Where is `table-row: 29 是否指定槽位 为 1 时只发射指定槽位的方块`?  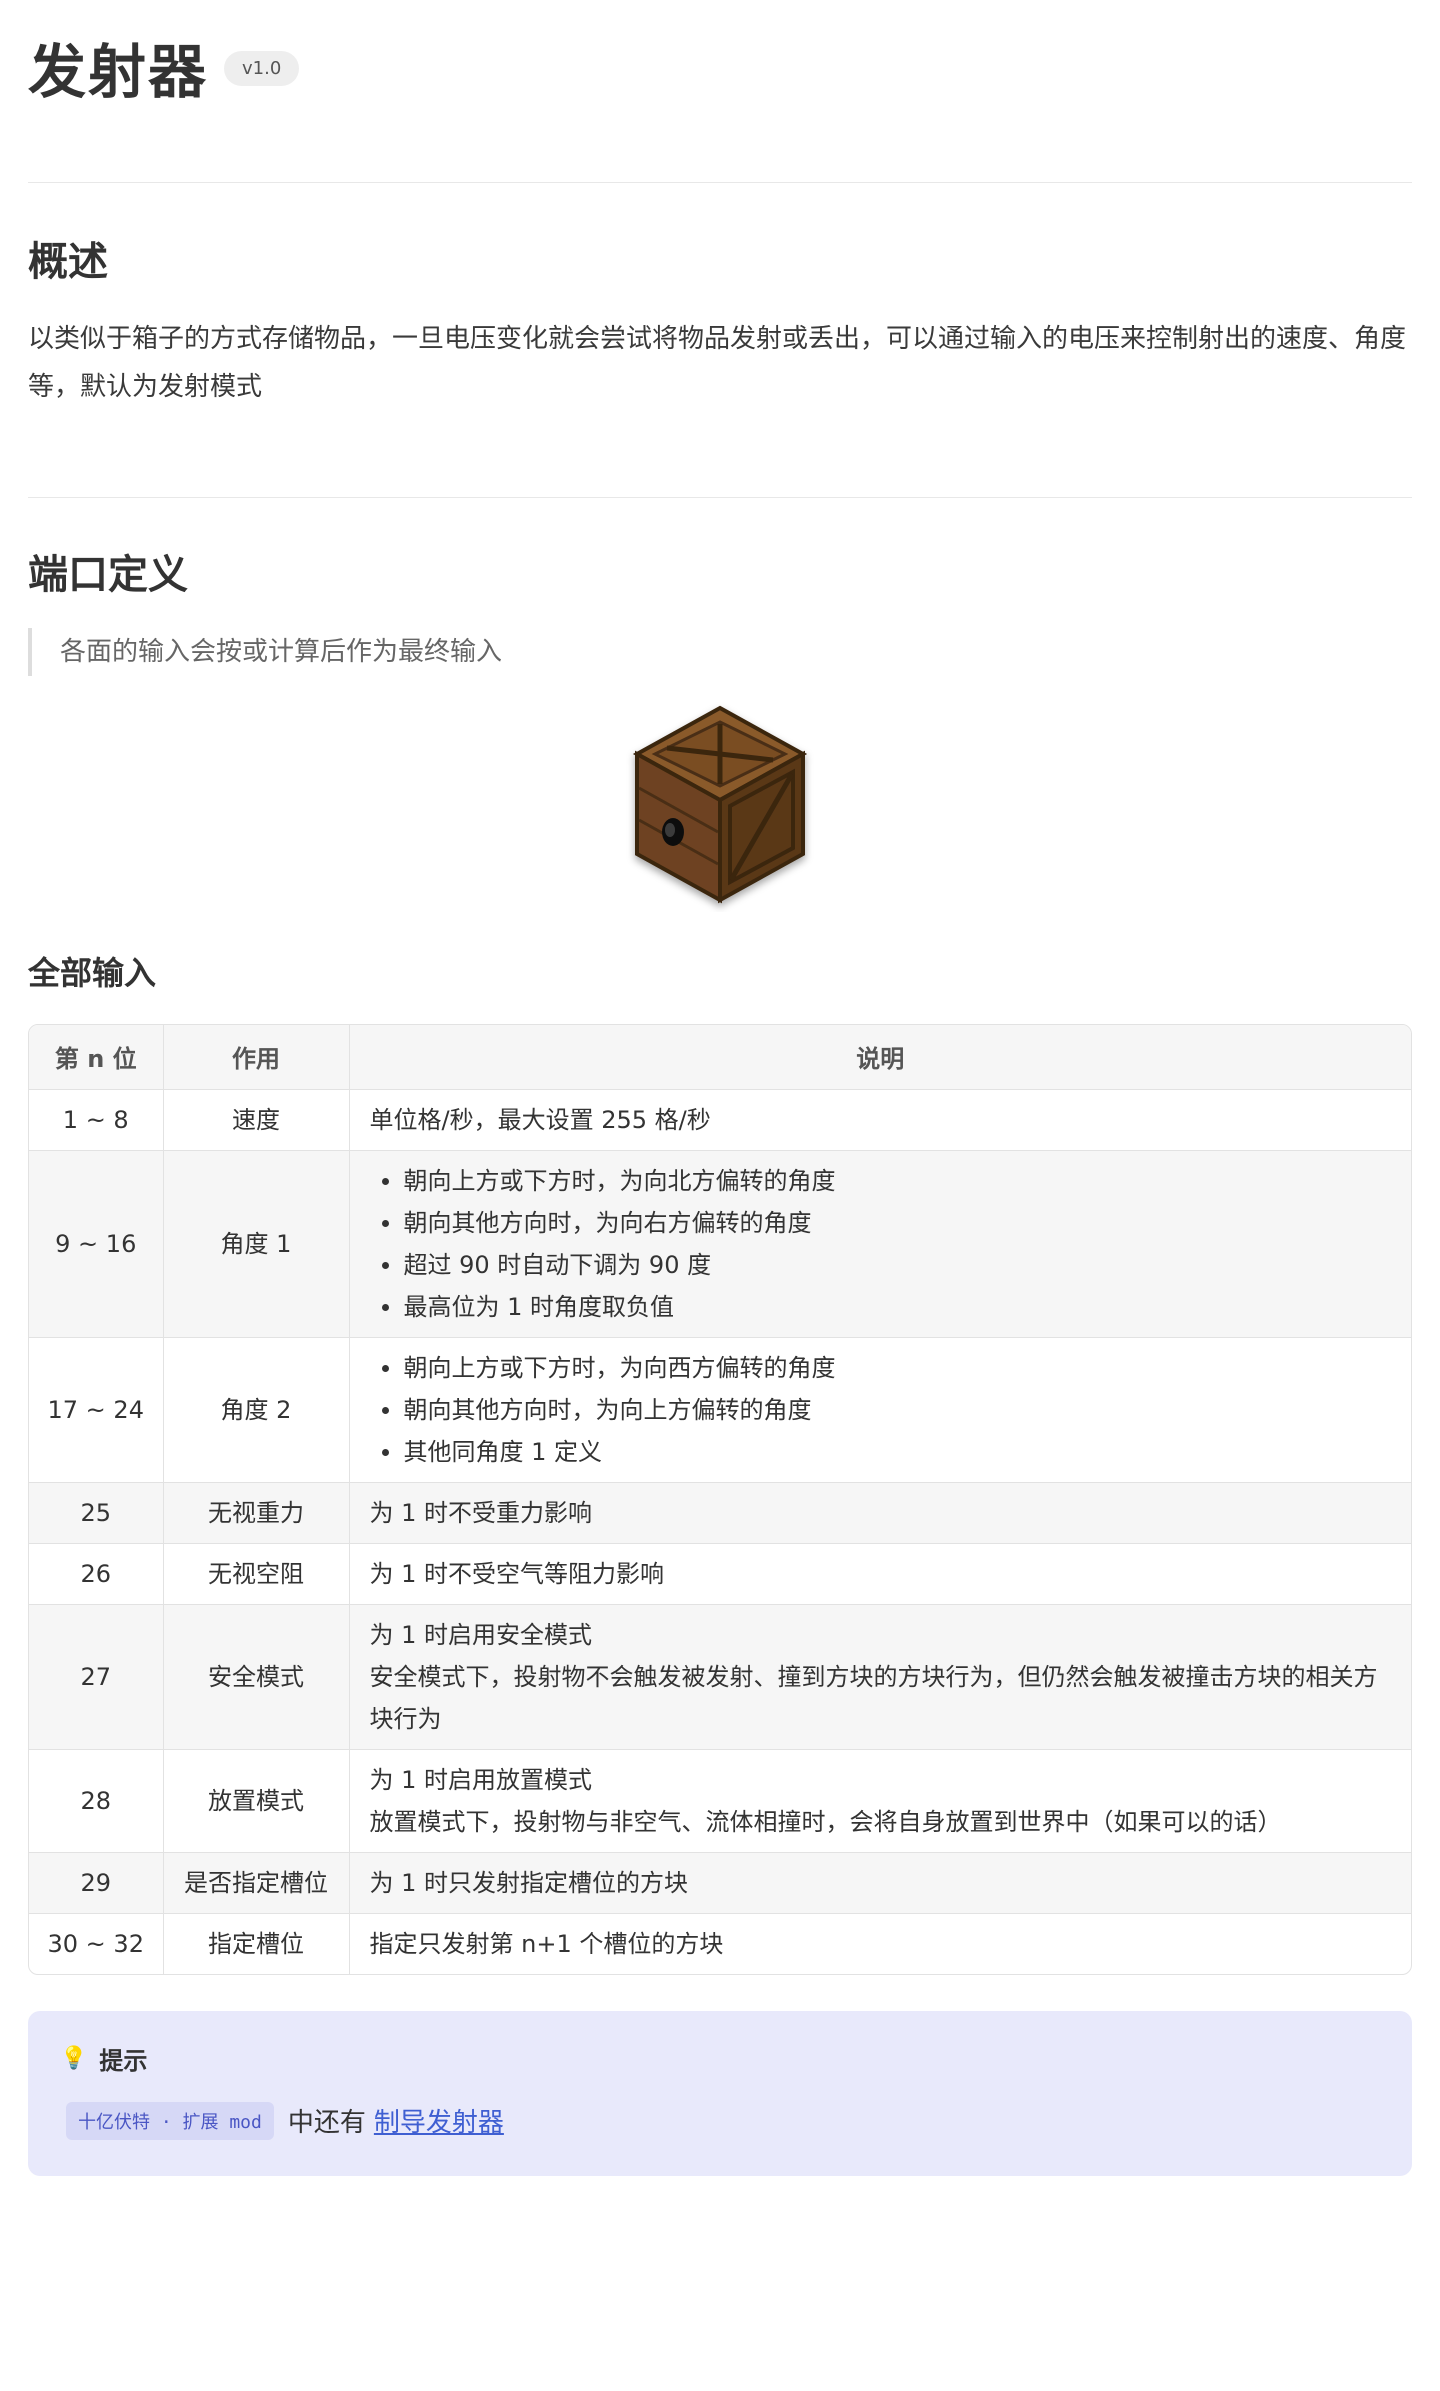
table-row: 29 是否指定槽位 为 1 时只发射指定槽位的方块 is located at coordinates (720, 1882).